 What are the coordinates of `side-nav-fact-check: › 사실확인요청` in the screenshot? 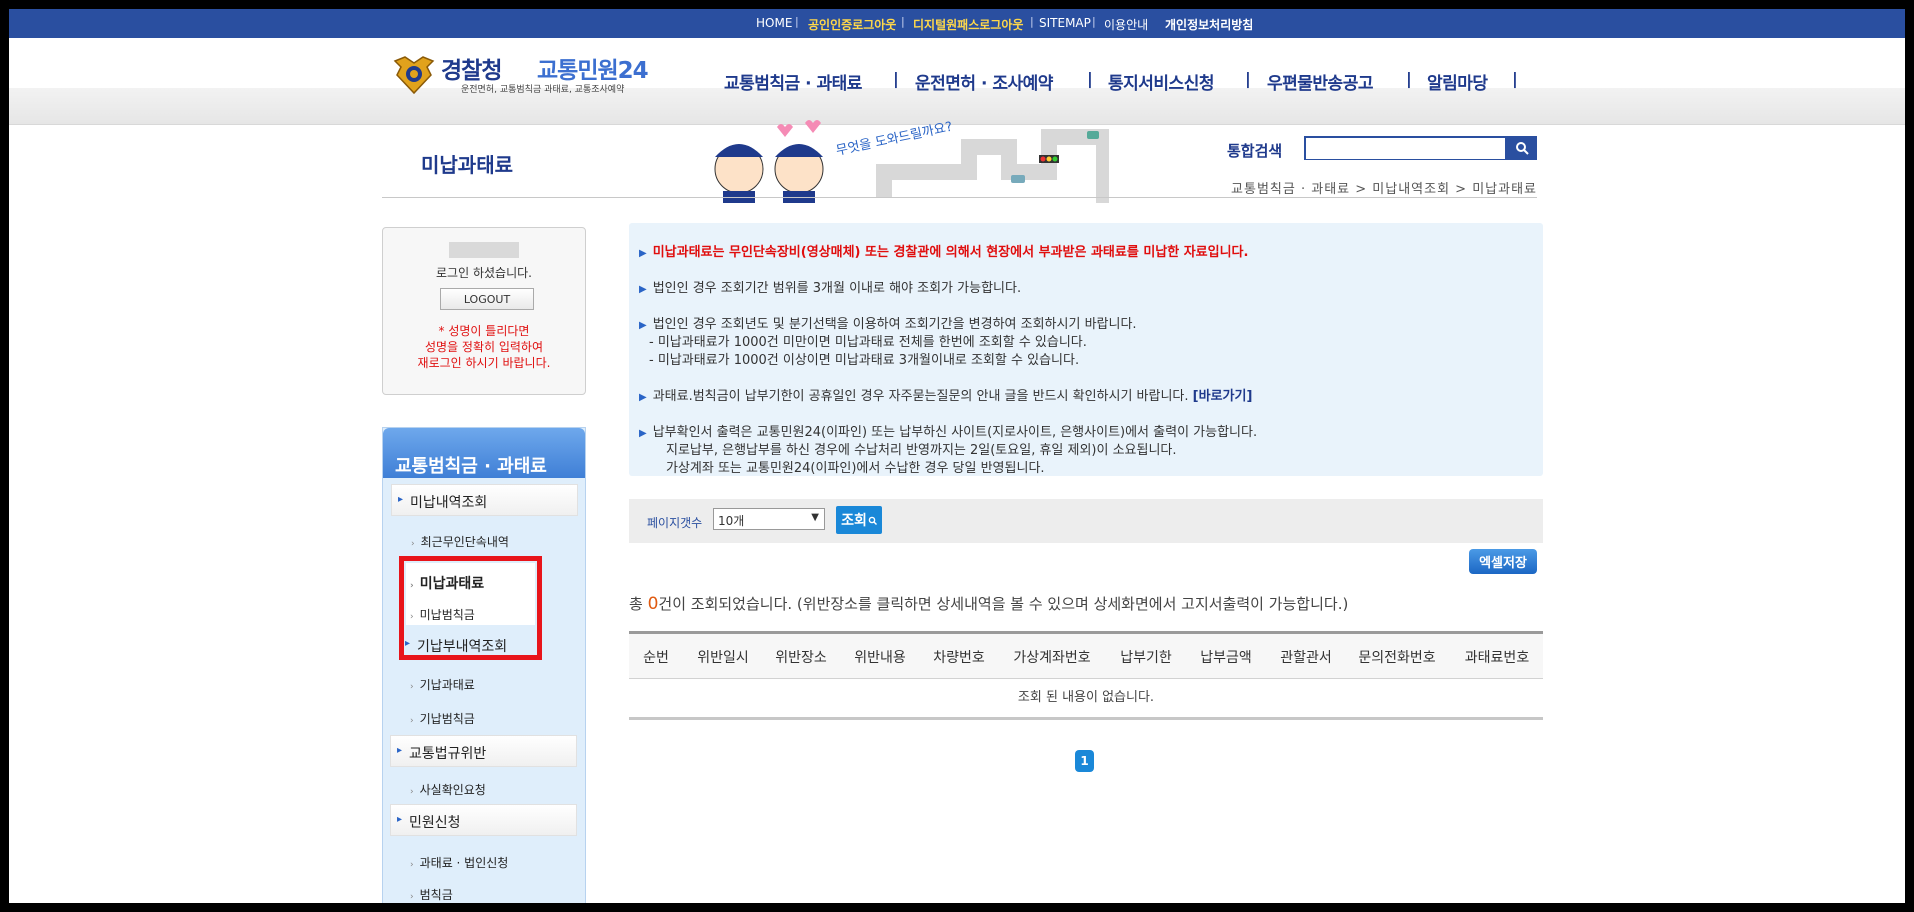 It's located at (448, 789).